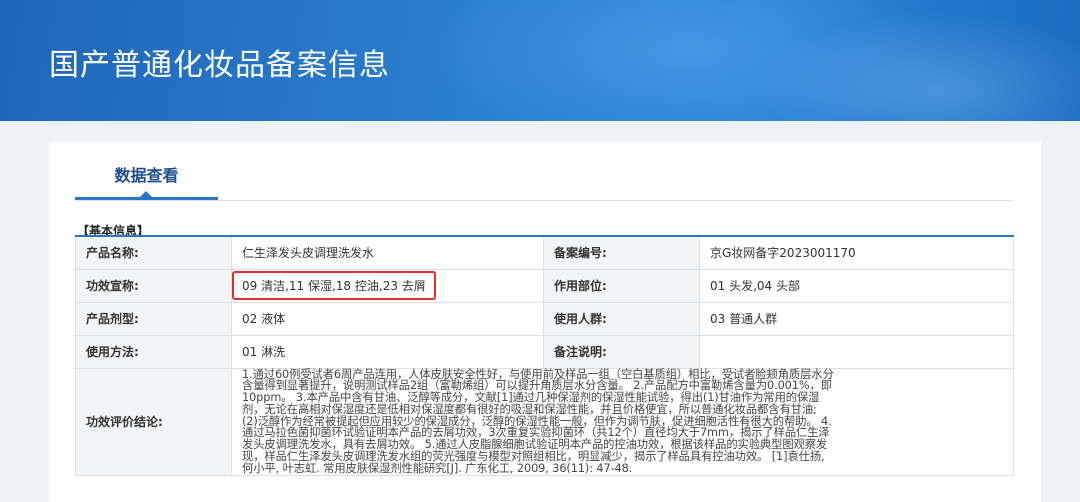 This screenshot has width=1080, height=502. Describe the element at coordinates (153, 421) in the screenshot. I see `label-efficacy-conclusion: 功效评价结论:` at that location.